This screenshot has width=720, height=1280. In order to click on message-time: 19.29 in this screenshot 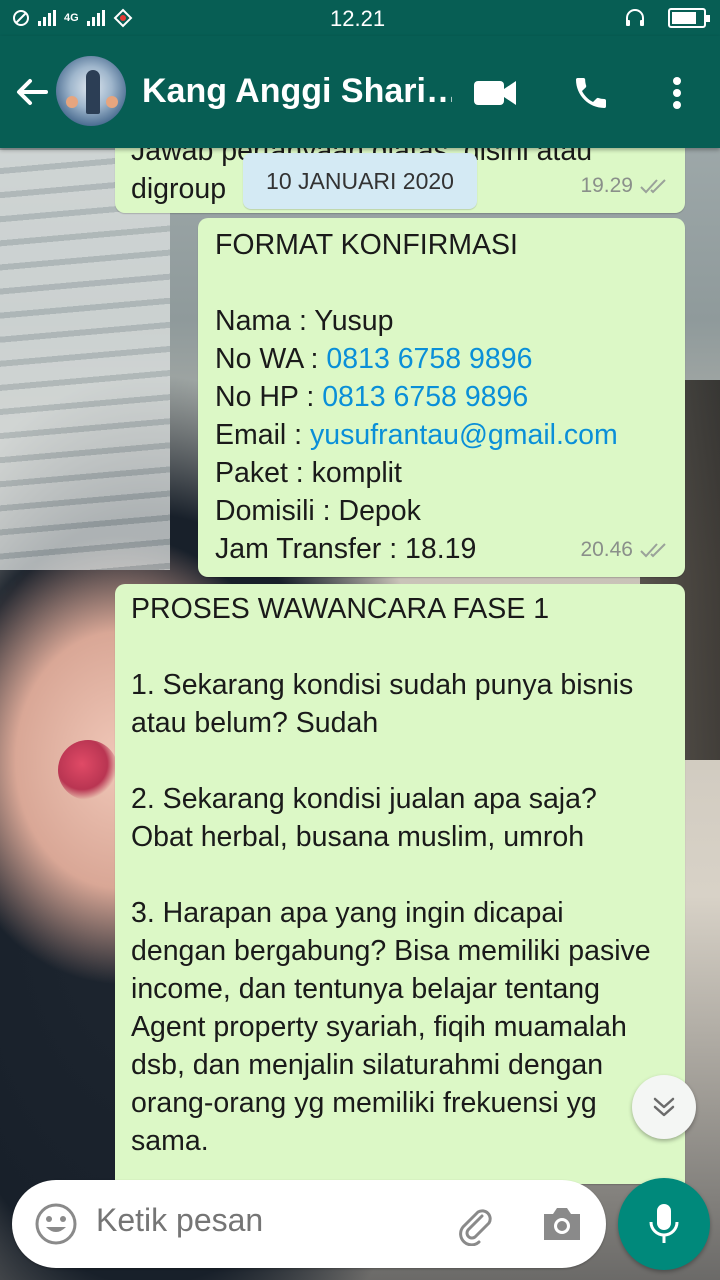, I will do `click(606, 185)`.